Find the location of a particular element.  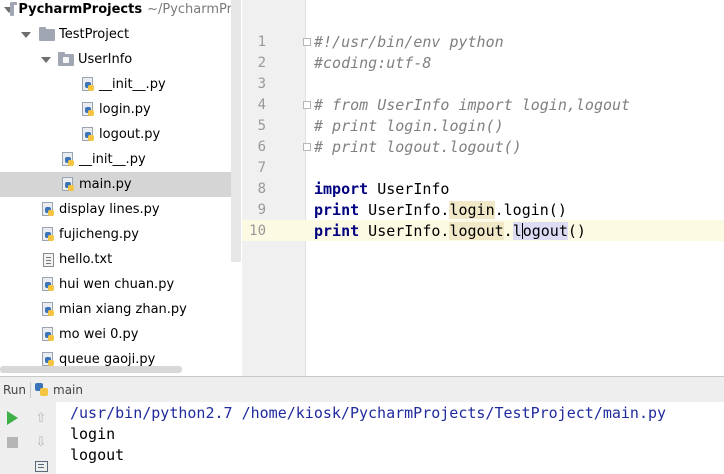

tree-item-logout-py: logout.py is located at coordinates (116, 134).